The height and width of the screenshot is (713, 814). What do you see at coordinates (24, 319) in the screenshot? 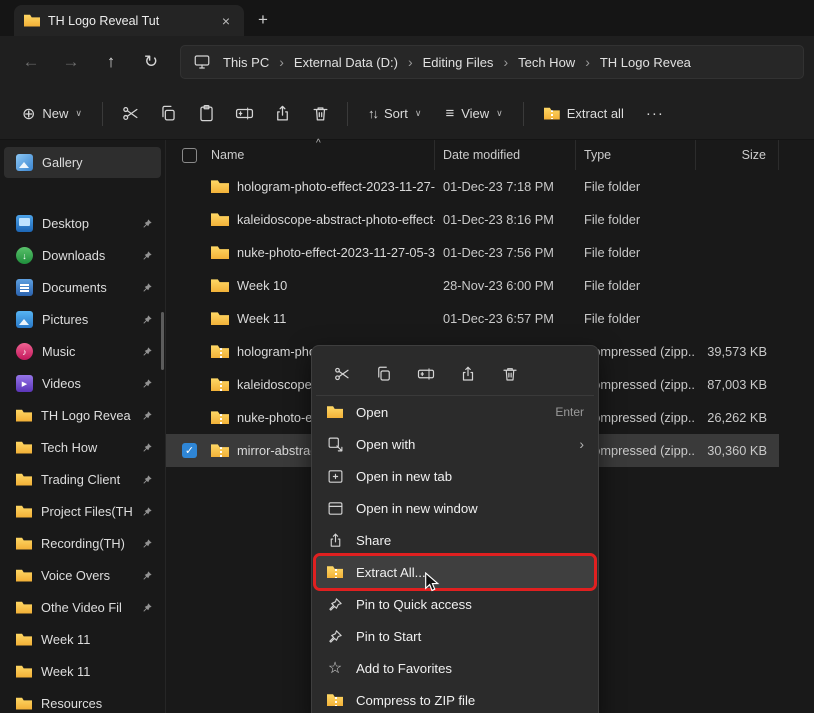
I see `pictures-icon` at bounding box center [24, 319].